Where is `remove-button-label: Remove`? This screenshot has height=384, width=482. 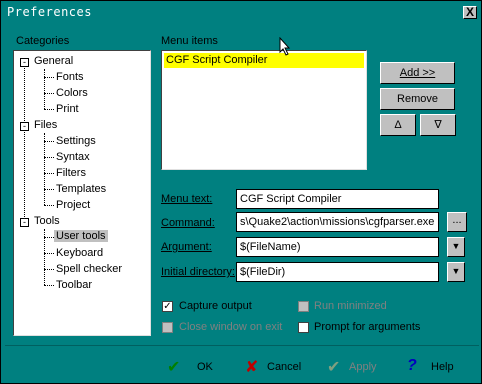
remove-button-label: Remove is located at coordinates (417, 99).